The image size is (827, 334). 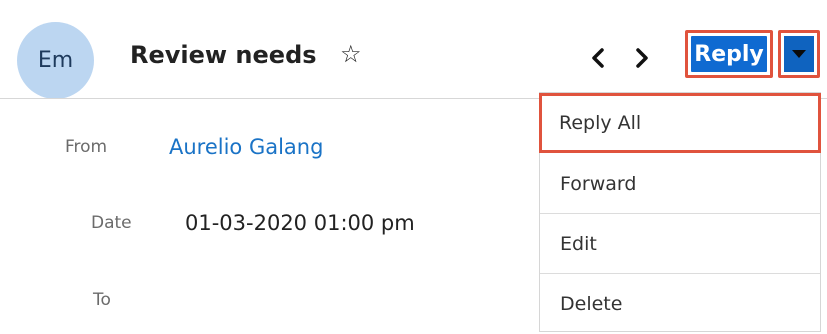 I want to click on reply-button: Reply, so click(x=729, y=54).